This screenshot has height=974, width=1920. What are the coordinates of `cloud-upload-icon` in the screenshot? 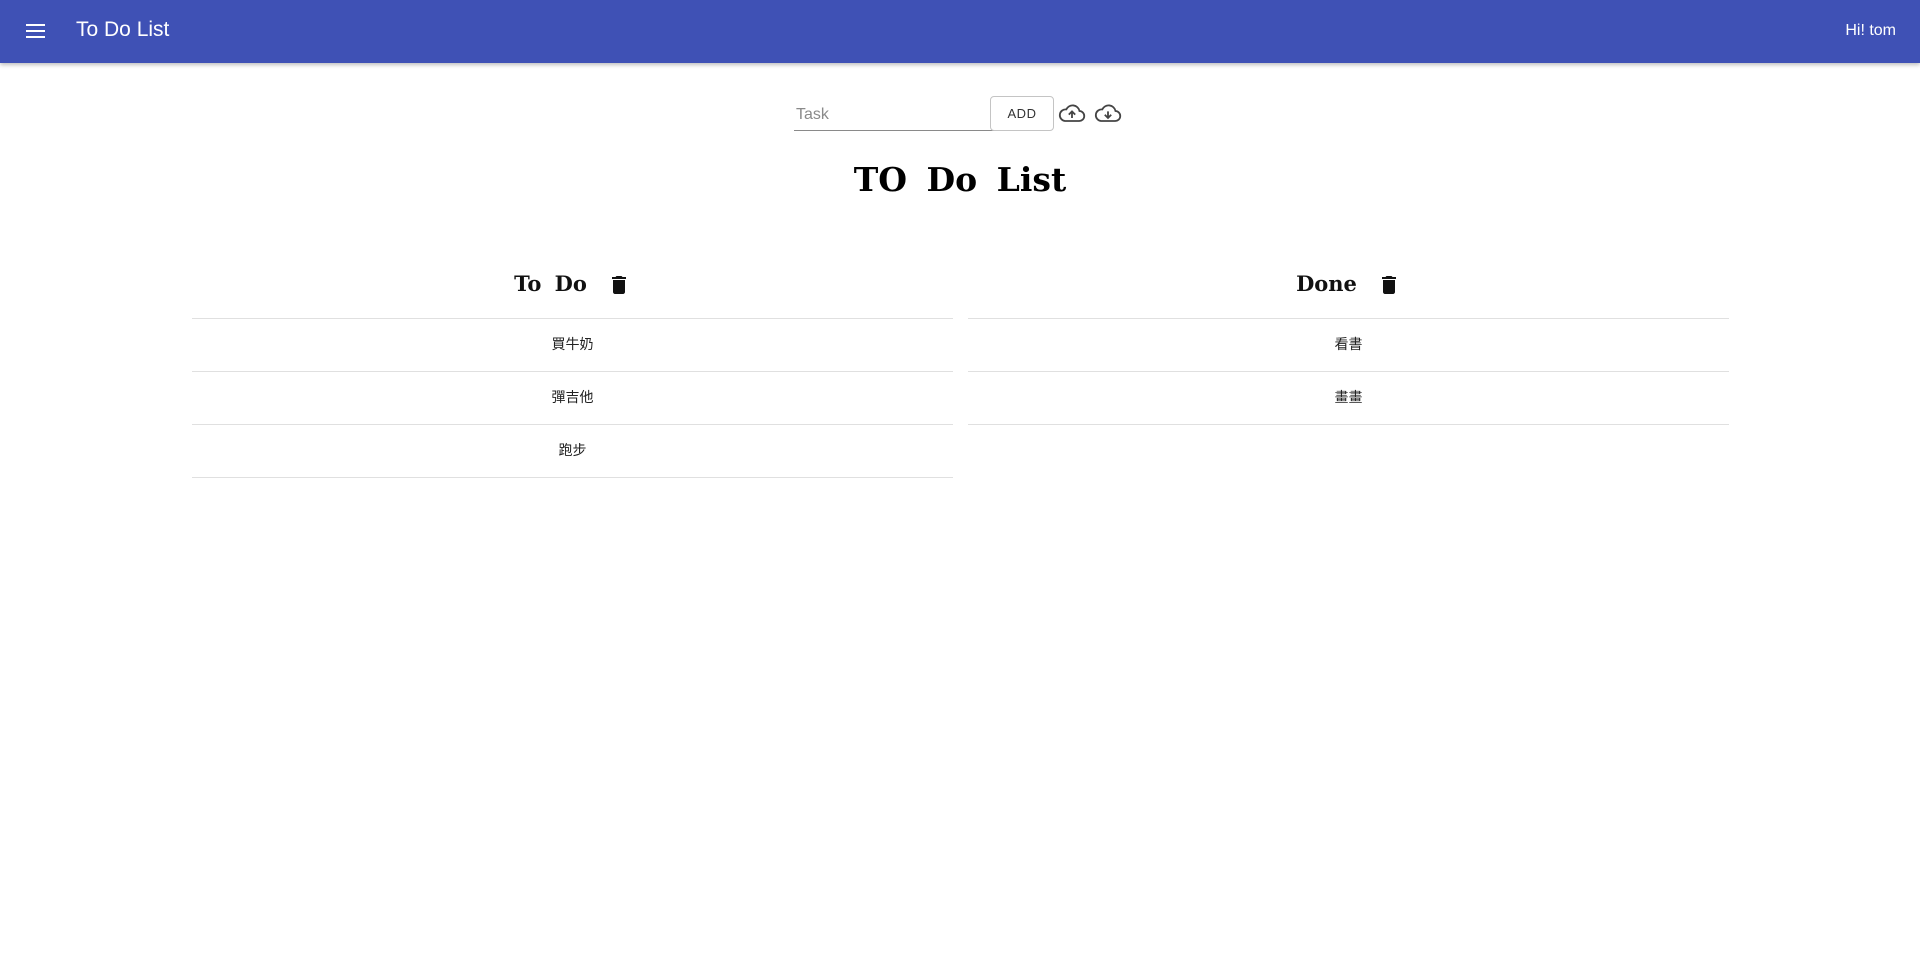 It's located at (1072, 114).